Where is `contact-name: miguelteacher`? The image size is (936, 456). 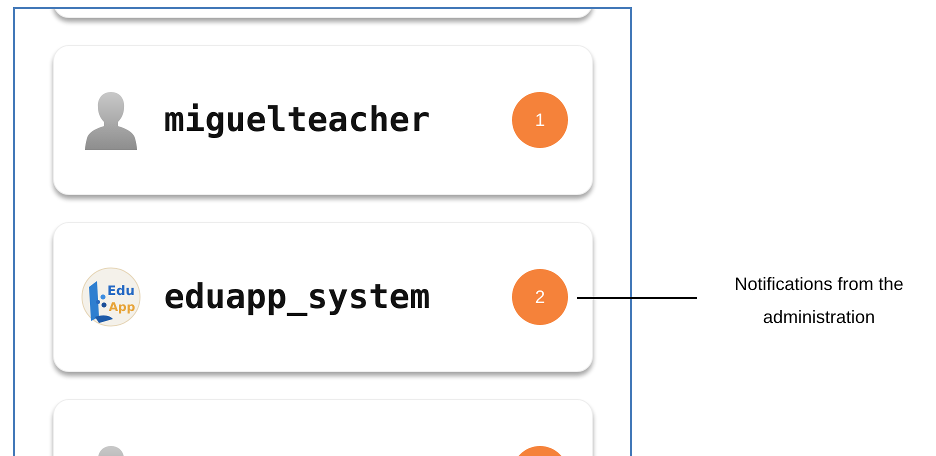 contact-name: miguelteacher is located at coordinates (298, 120).